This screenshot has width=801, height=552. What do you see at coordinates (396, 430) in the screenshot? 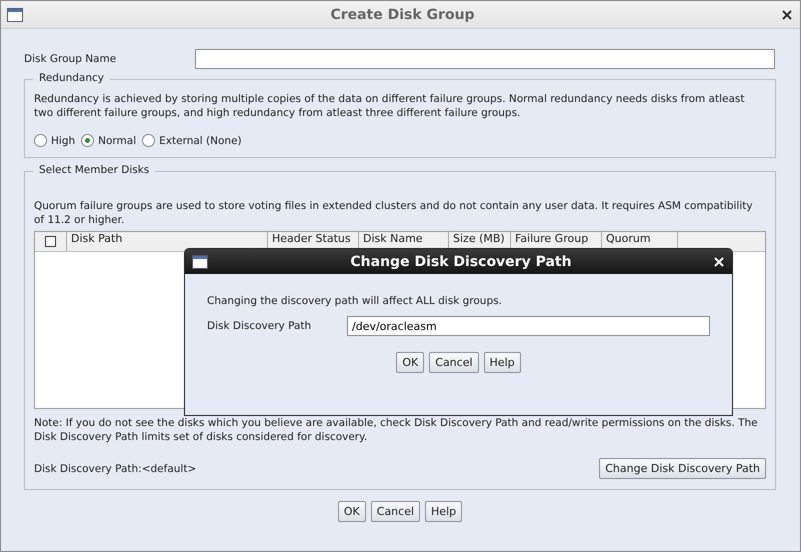
I see `note-text: Note: If you do not see the disks which you believe are available, check Disk Discovery Path and read/write permissions on the disks. The Disk Discovery Path limits set of disks considered for discovery.` at bounding box center [396, 430].